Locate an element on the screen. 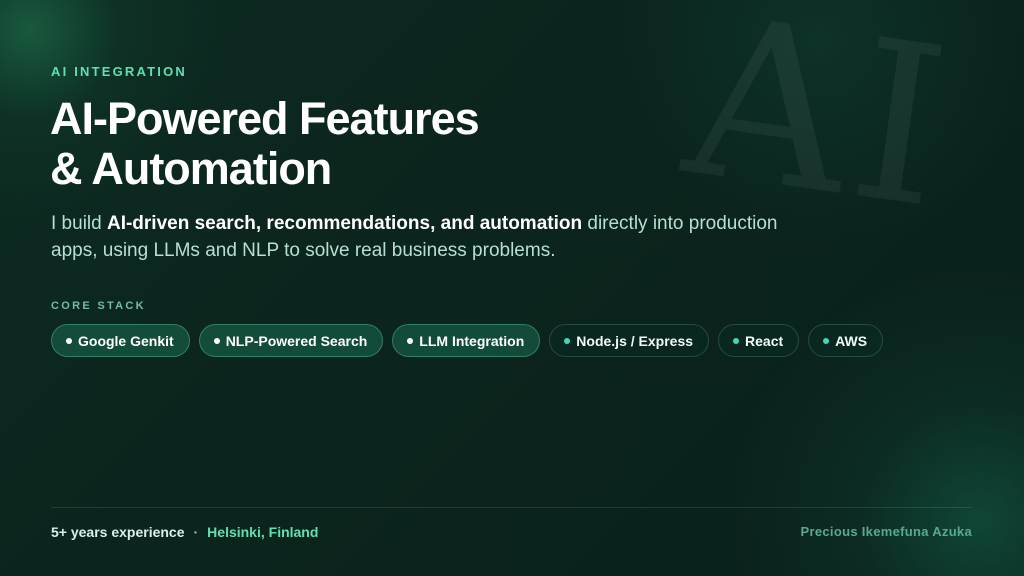  stack-chip-label: NLP-Powered Search is located at coordinates (296, 340).